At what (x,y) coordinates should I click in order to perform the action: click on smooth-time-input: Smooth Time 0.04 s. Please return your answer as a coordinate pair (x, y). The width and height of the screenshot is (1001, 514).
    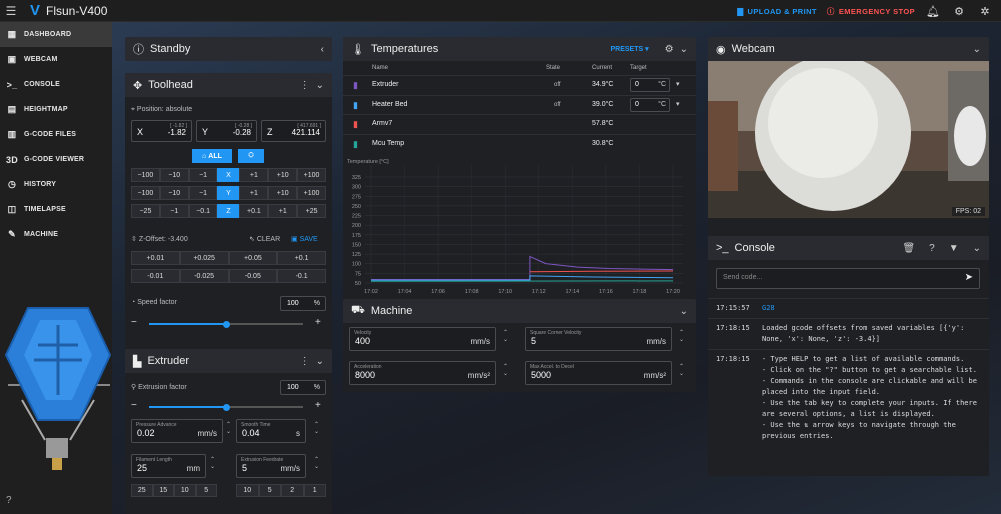
    Looking at the image, I should click on (271, 431).